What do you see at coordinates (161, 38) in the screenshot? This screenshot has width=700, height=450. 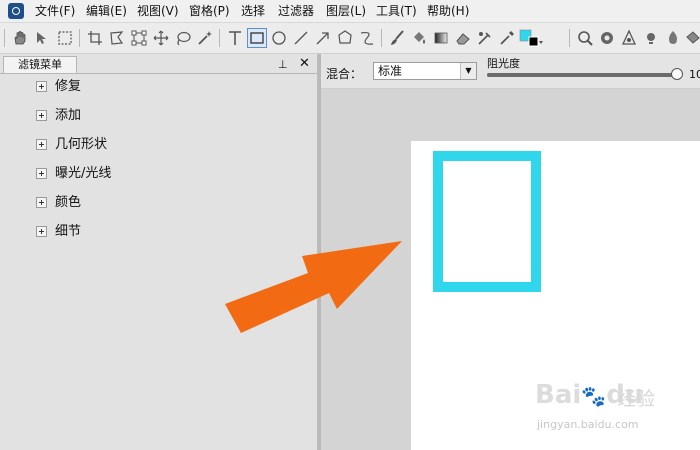 I see `move-icon` at bounding box center [161, 38].